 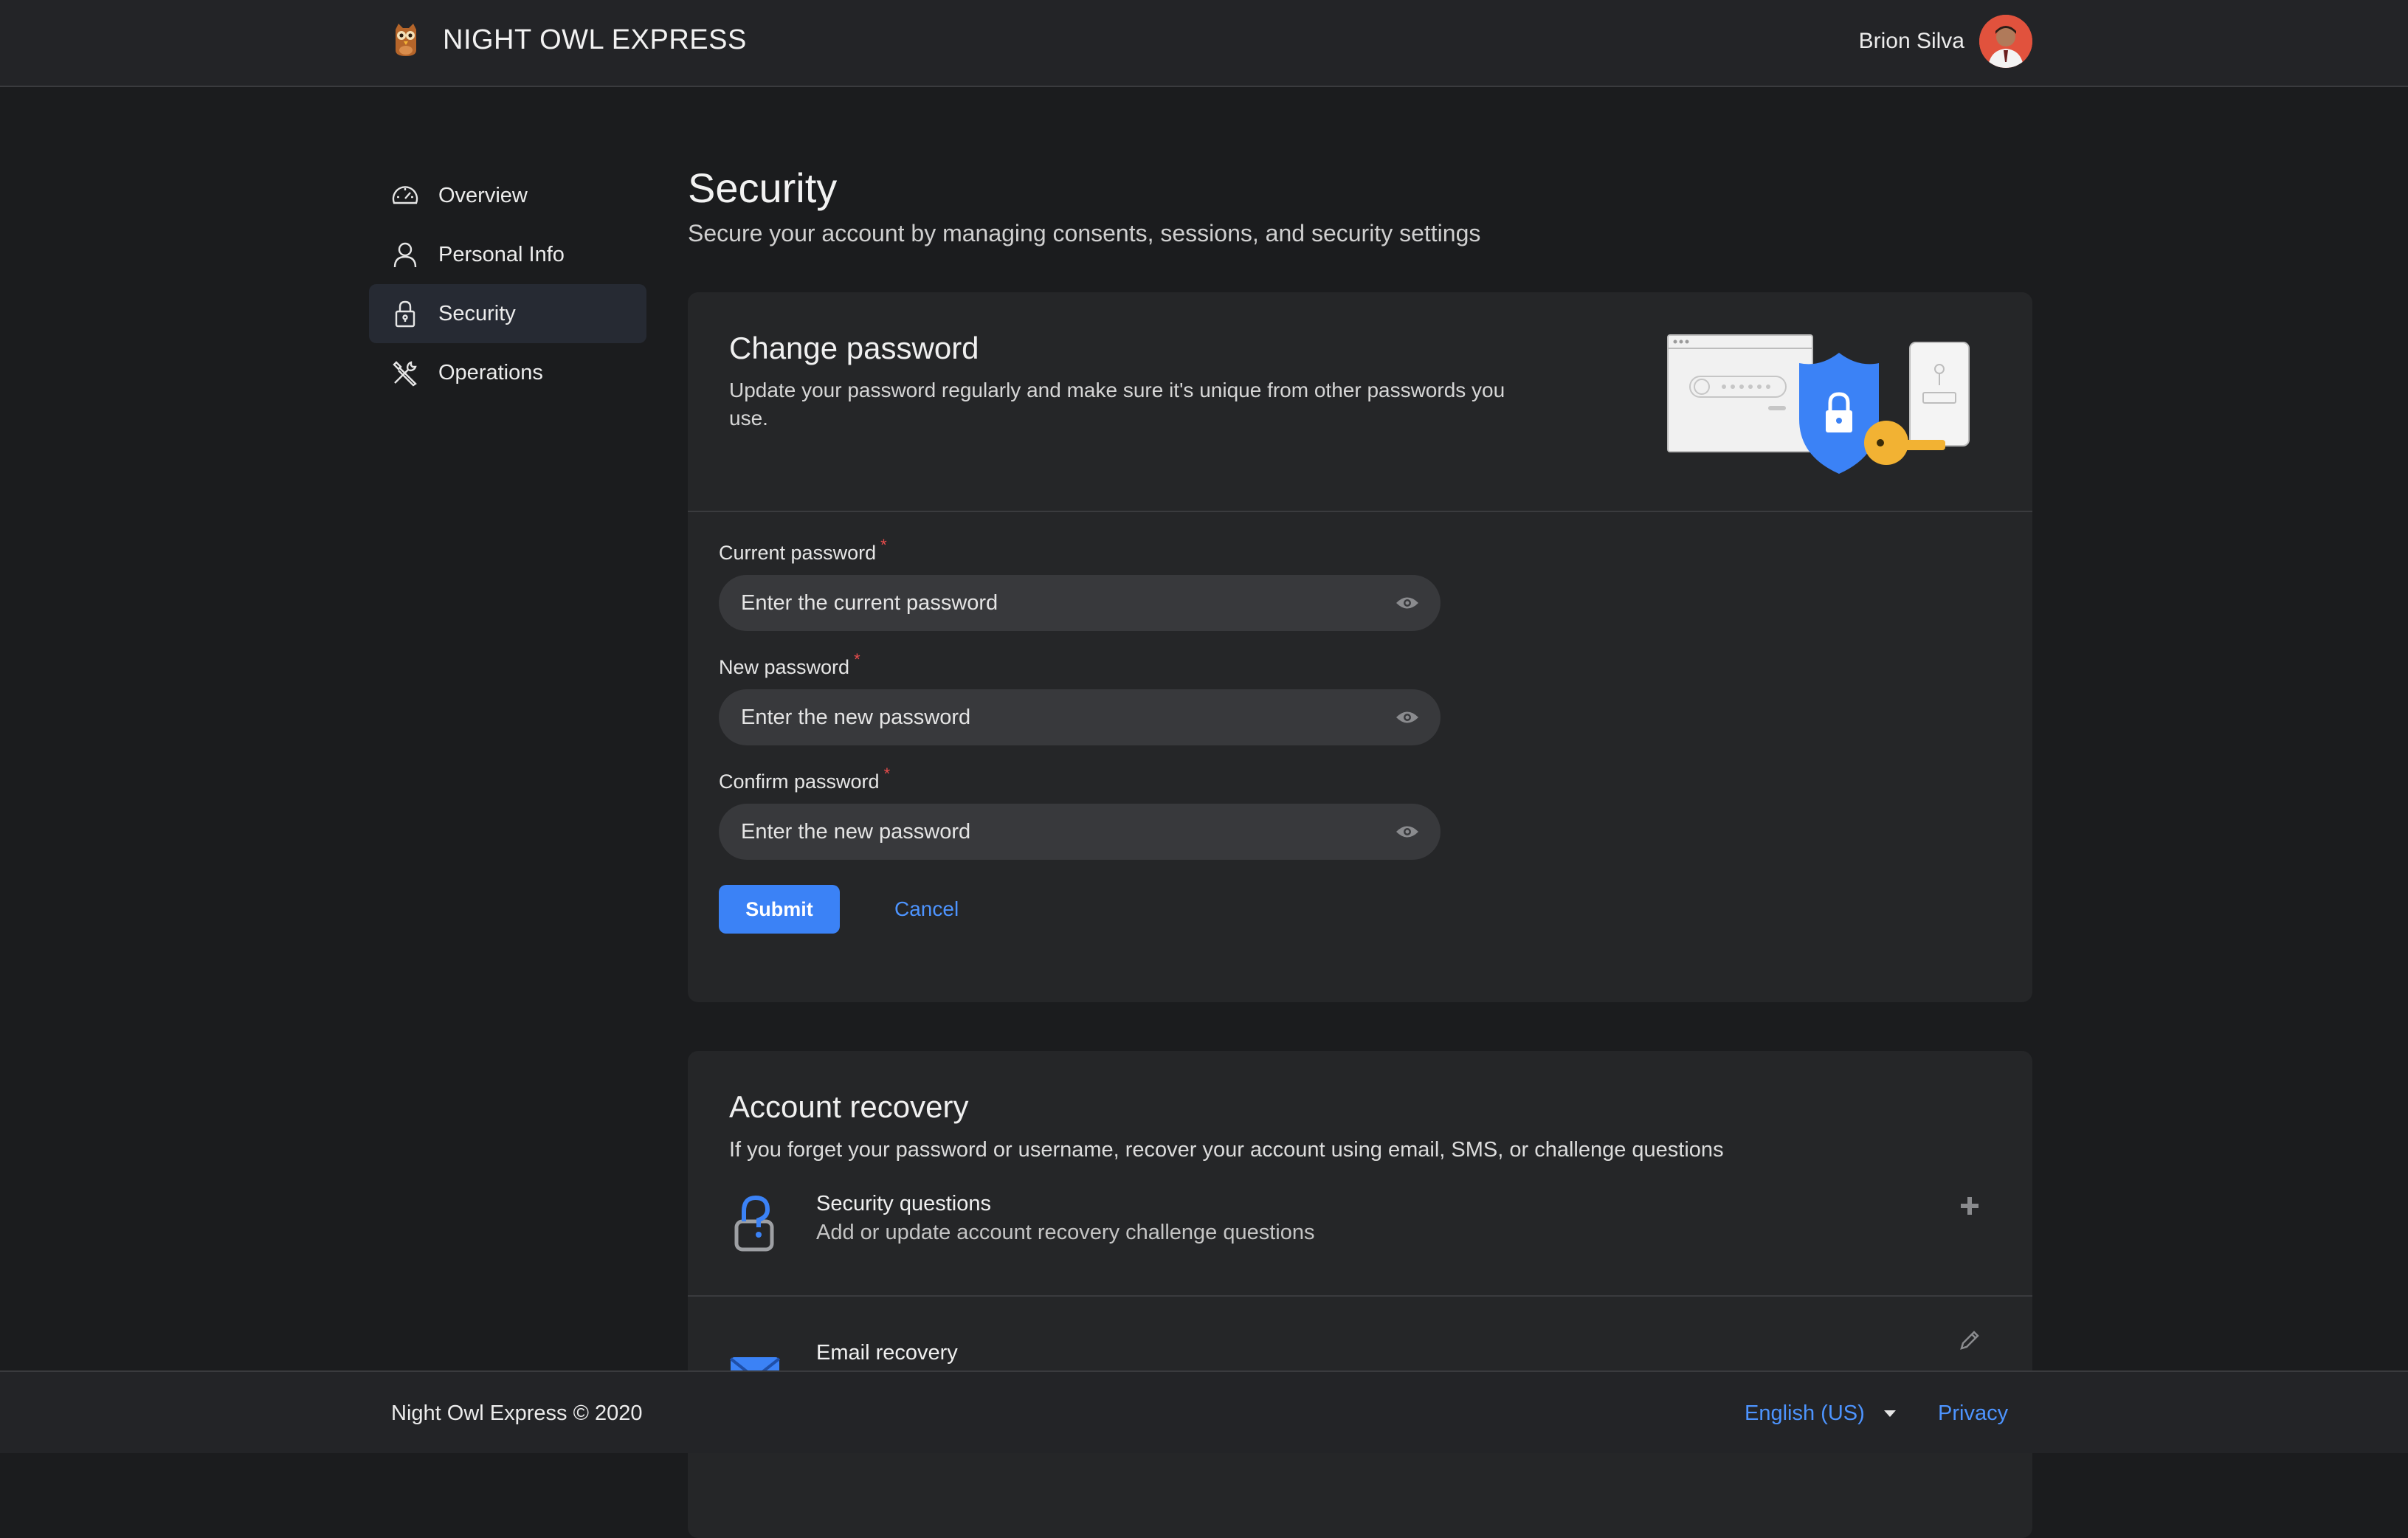 What do you see at coordinates (1889, 1413) in the screenshot?
I see `caret-down-icon` at bounding box center [1889, 1413].